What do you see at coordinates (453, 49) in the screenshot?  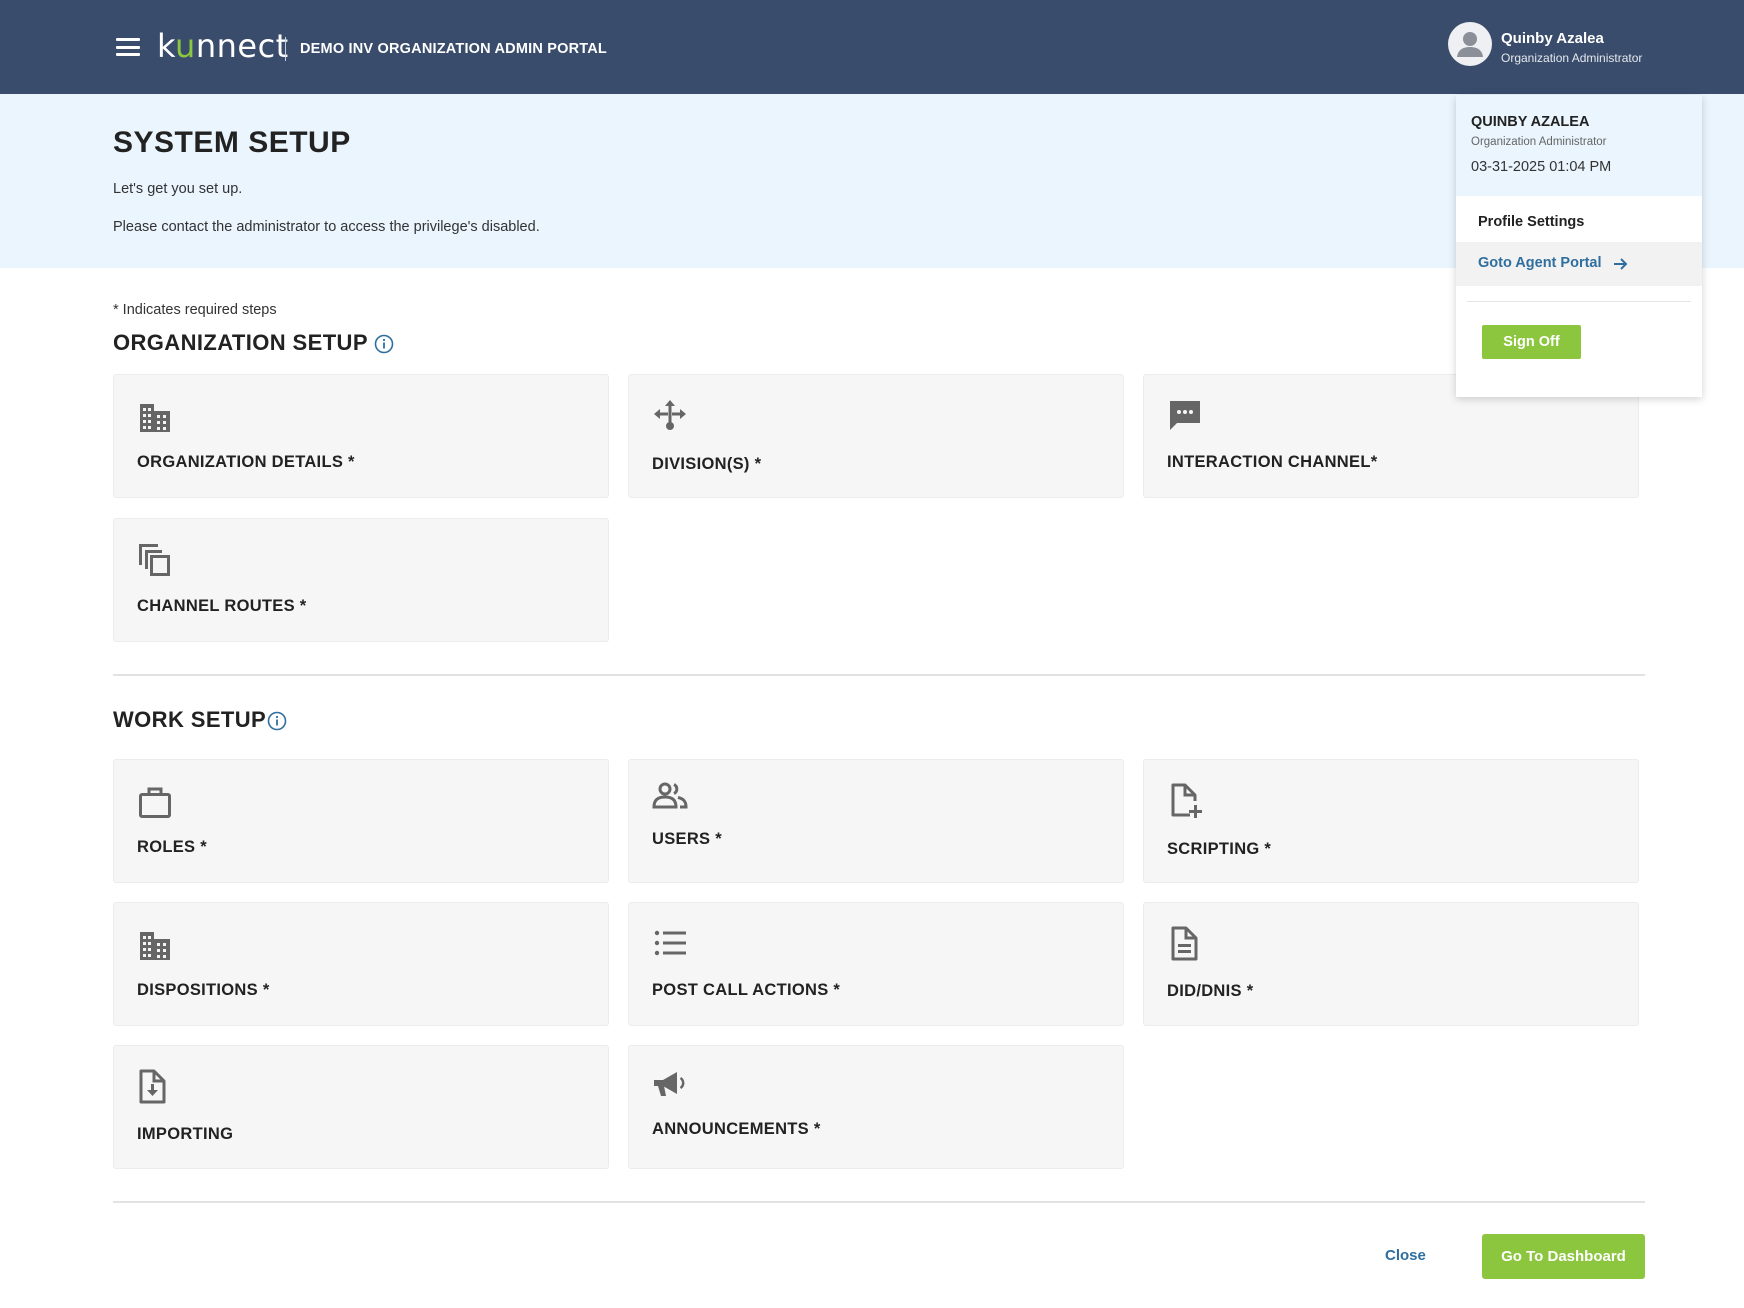 I see `portal-title: DEMO INV ORGANIZATION ADMIN PORTAL` at bounding box center [453, 49].